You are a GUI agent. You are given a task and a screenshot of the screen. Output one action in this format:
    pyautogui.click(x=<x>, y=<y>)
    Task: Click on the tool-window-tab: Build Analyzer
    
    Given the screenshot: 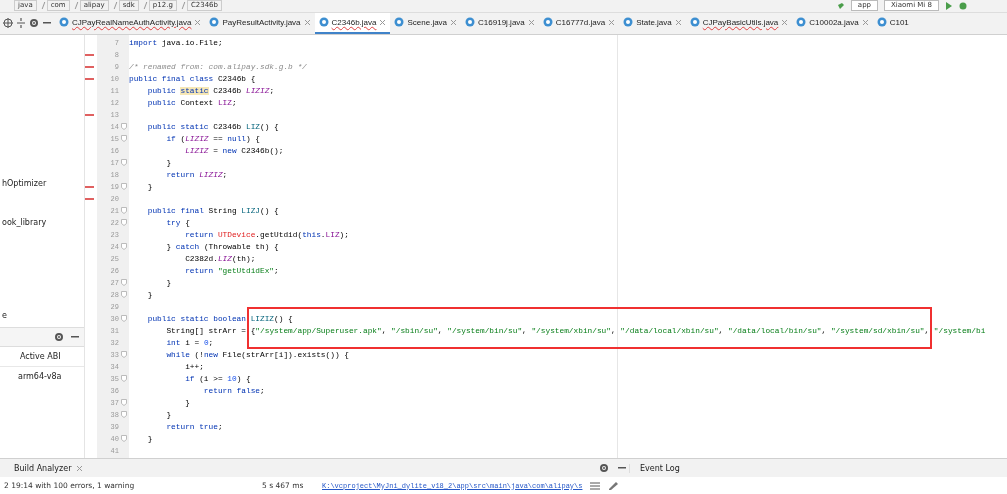 What is the action you would take?
    pyautogui.click(x=299, y=468)
    